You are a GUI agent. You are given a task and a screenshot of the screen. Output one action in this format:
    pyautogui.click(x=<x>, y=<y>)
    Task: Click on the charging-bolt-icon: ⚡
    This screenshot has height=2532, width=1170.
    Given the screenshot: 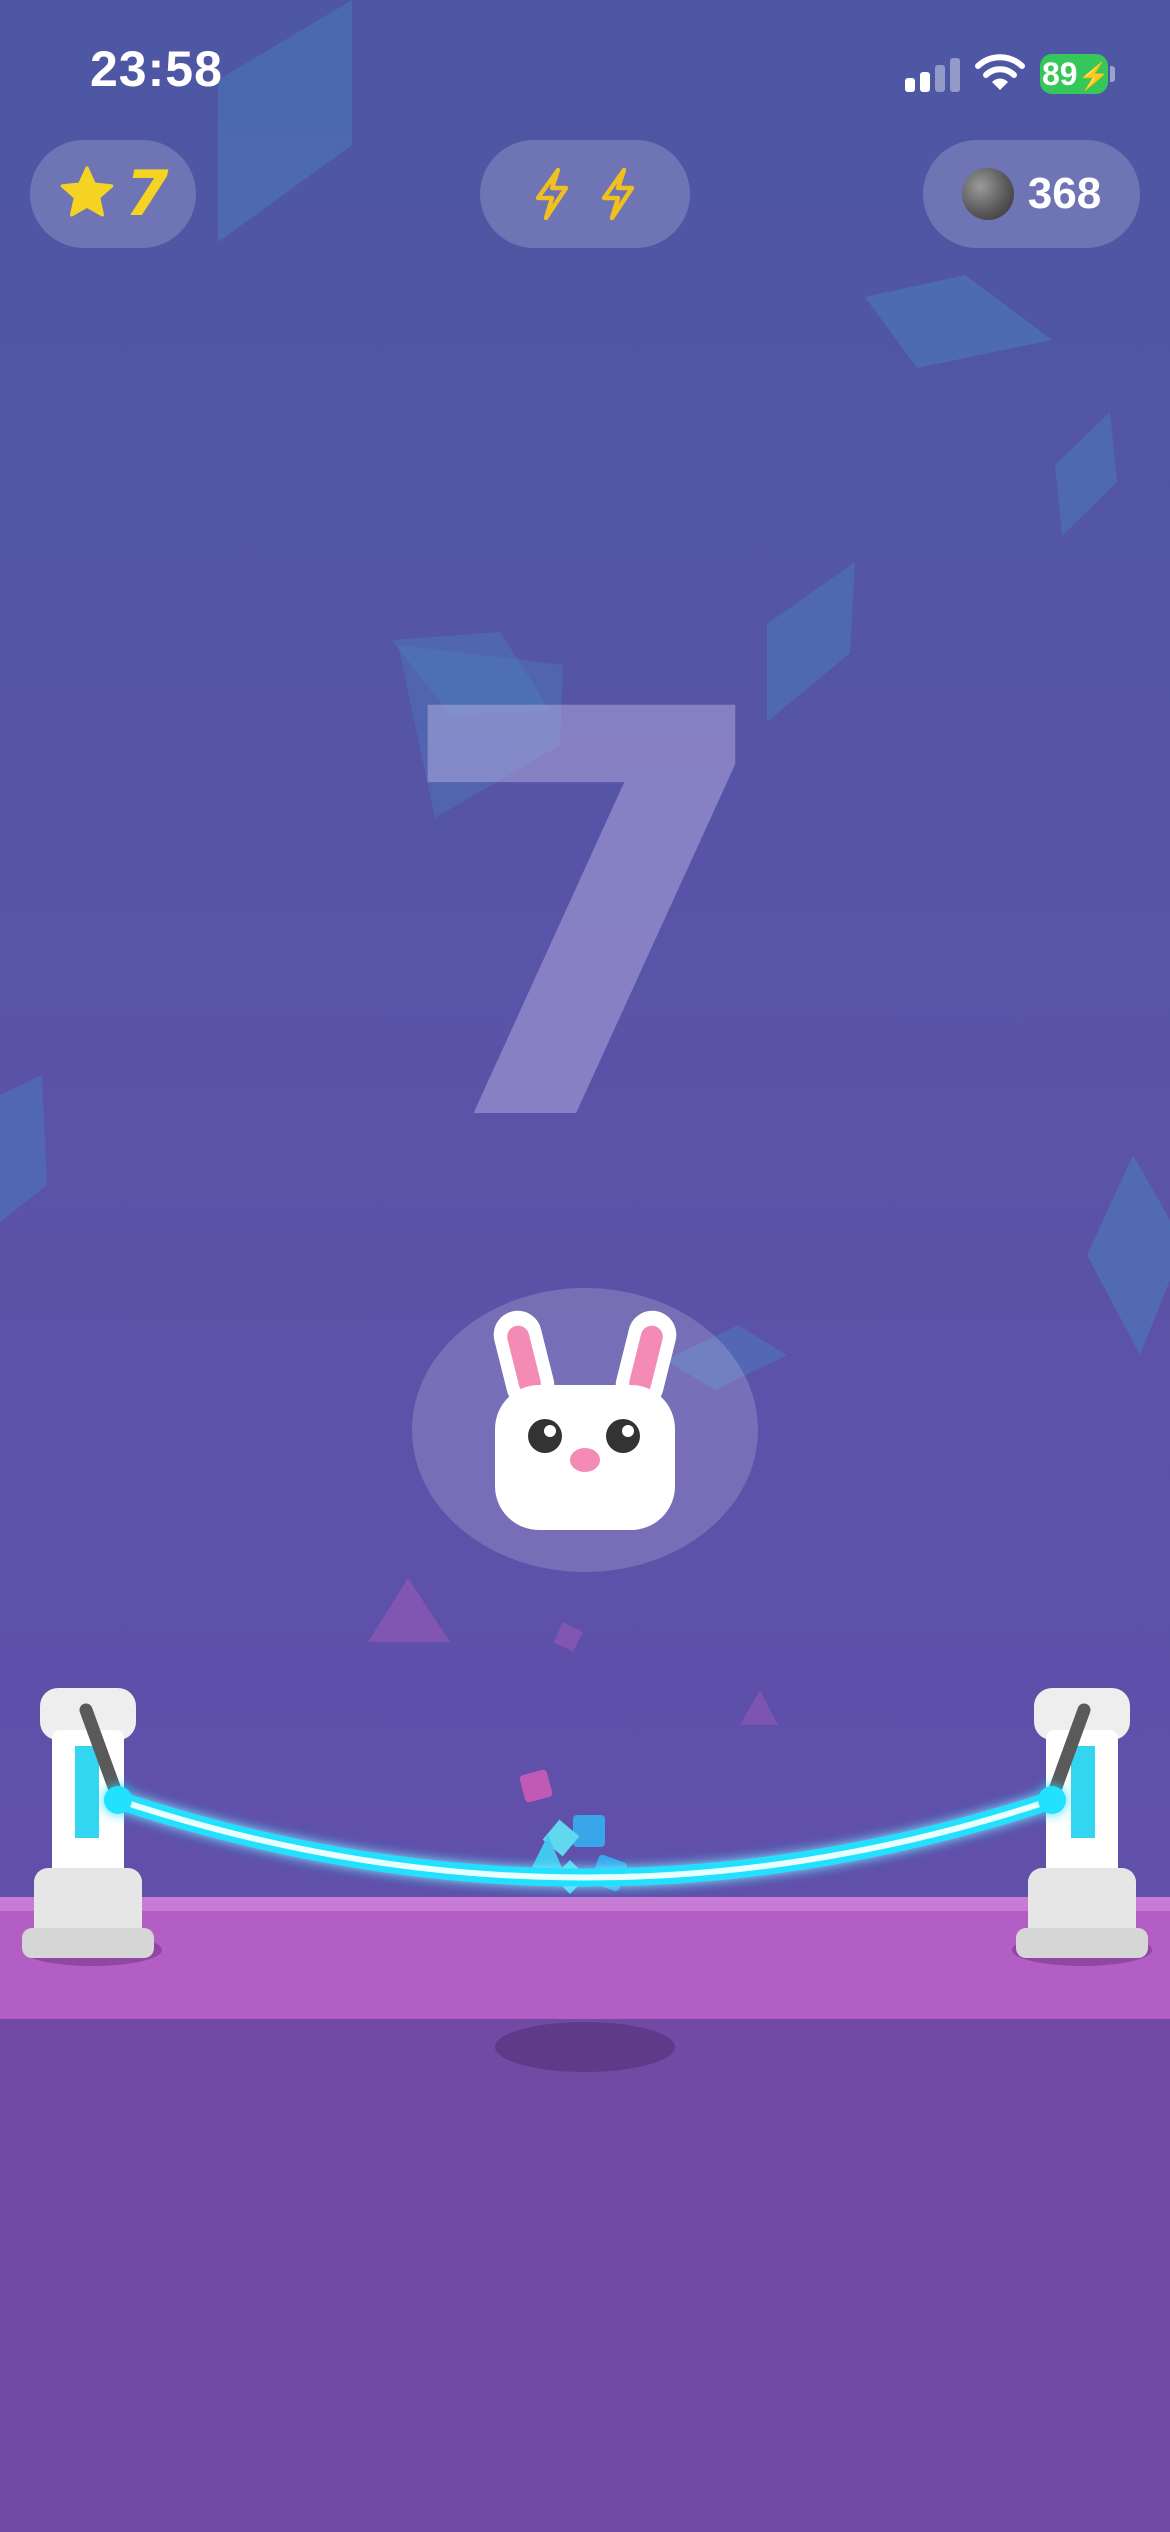 What is the action you would take?
    pyautogui.click(x=1093, y=76)
    